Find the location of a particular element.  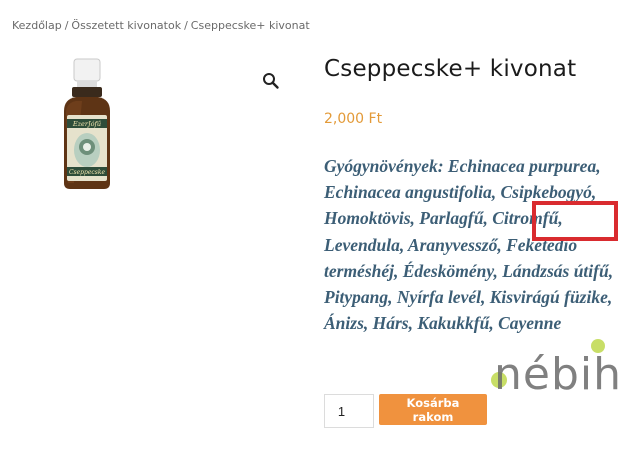

add-to-cart-button: Kosárba rakom is located at coordinates (433, 409).